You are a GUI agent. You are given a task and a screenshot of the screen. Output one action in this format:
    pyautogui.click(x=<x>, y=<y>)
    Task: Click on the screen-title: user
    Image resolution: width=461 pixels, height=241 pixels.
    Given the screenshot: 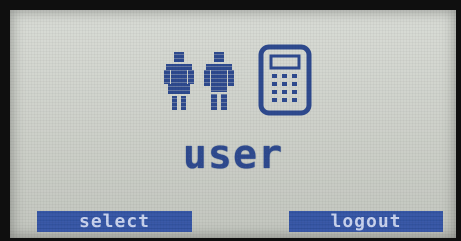 What is the action you would take?
    pyautogui.click(x=233, y=155)
    